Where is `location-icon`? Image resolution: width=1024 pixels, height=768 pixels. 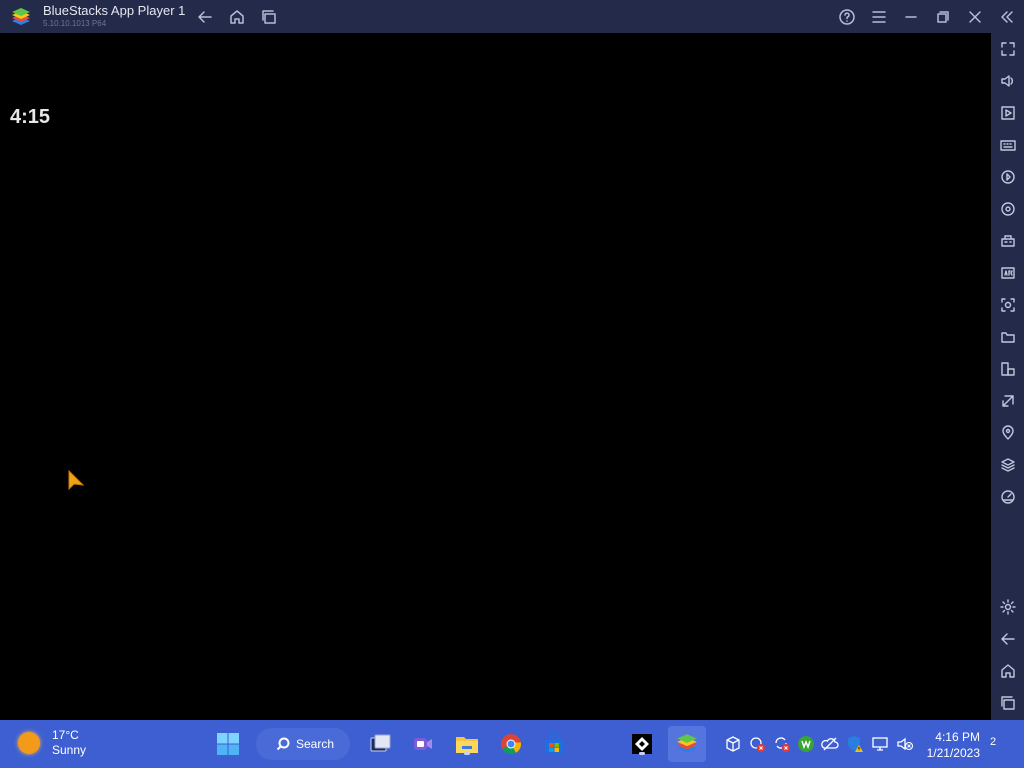
location-icon is located at coordinates (1008, 432).